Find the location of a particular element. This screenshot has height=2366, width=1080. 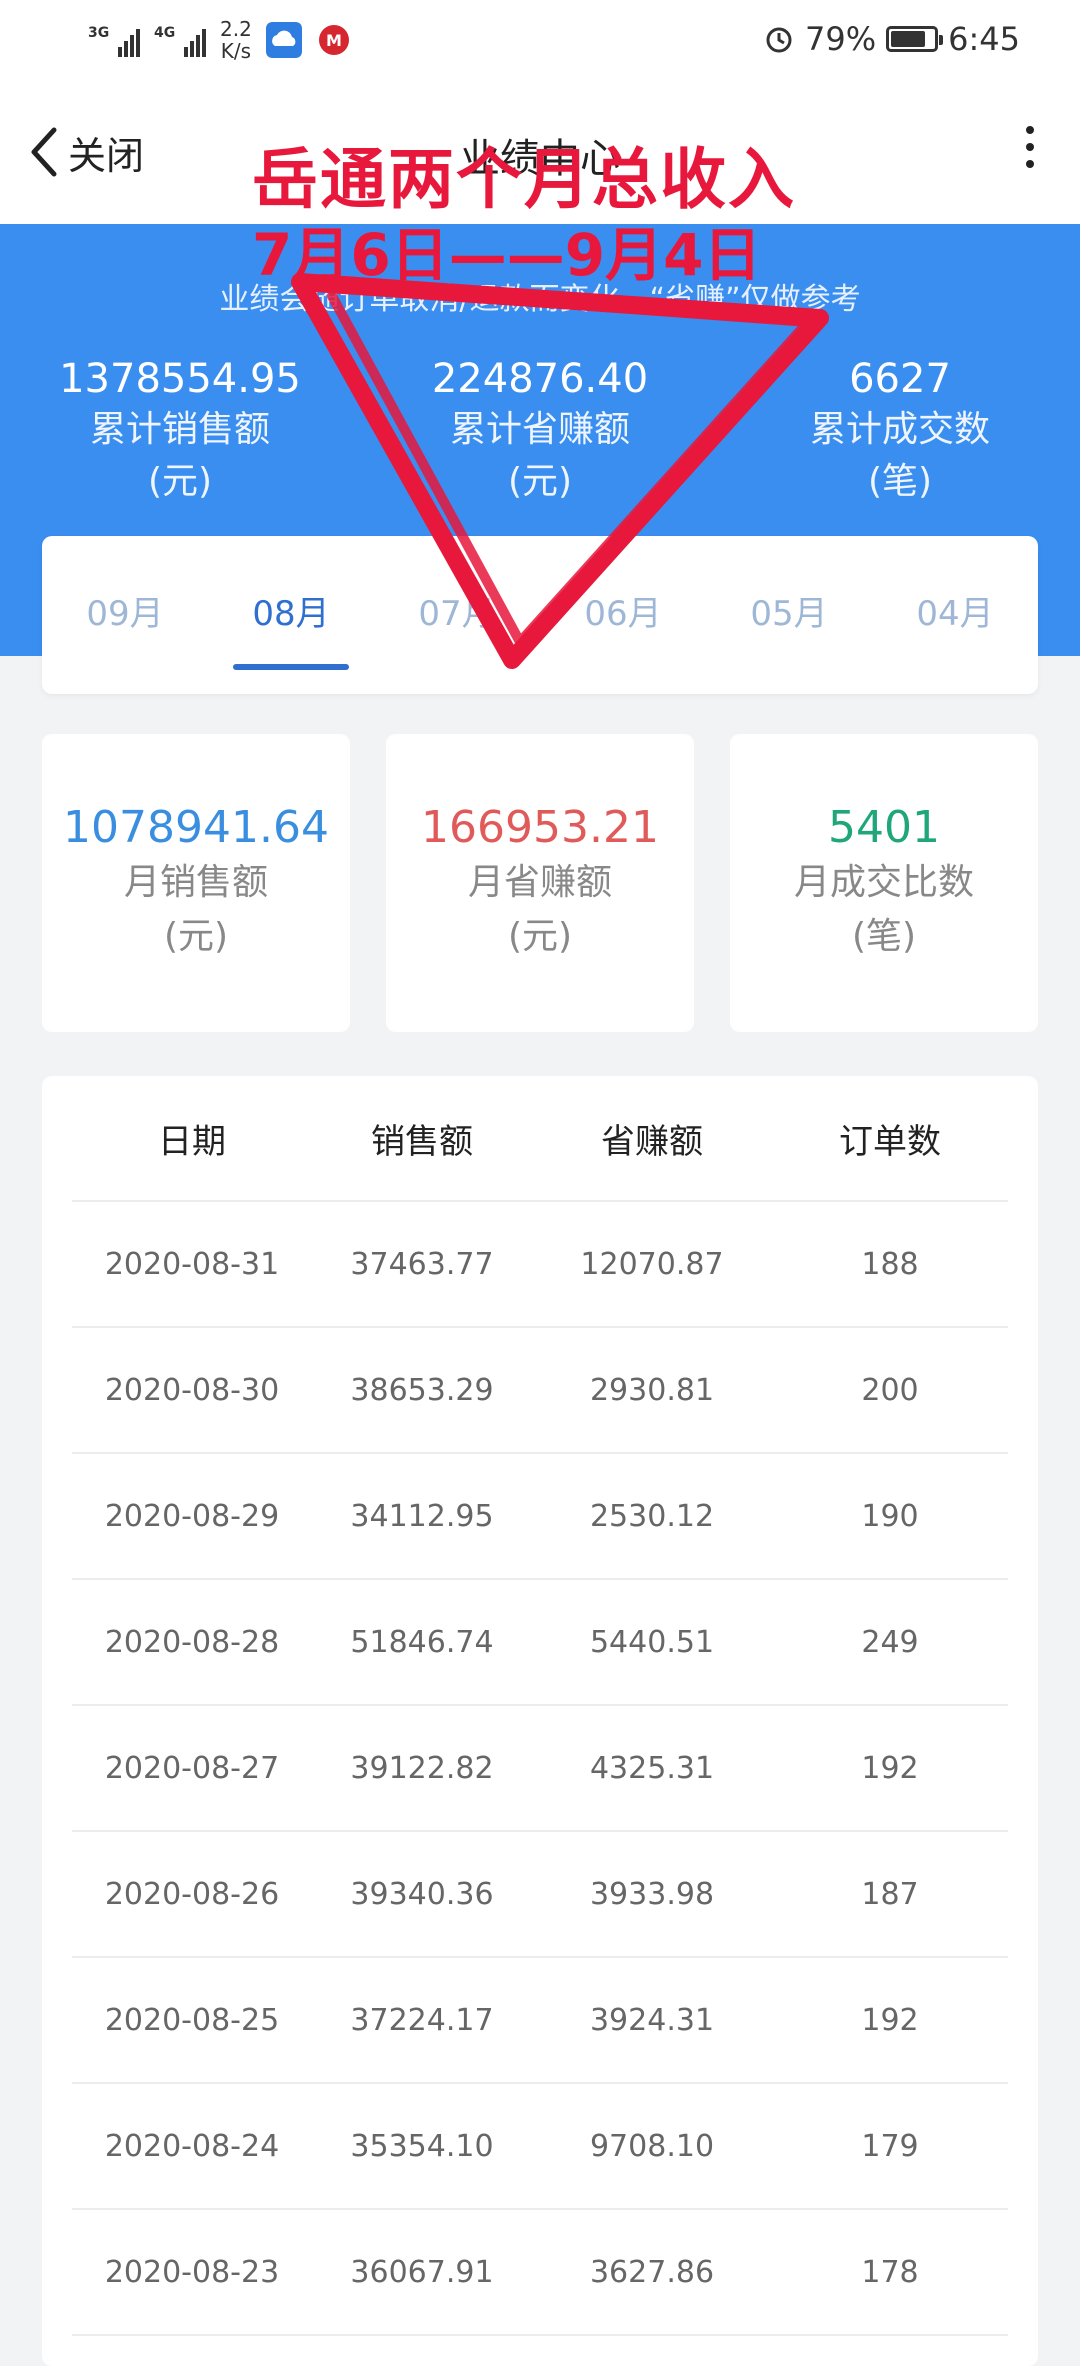

network-speed: 2.2 K/s is located at coordinates (236, 40).